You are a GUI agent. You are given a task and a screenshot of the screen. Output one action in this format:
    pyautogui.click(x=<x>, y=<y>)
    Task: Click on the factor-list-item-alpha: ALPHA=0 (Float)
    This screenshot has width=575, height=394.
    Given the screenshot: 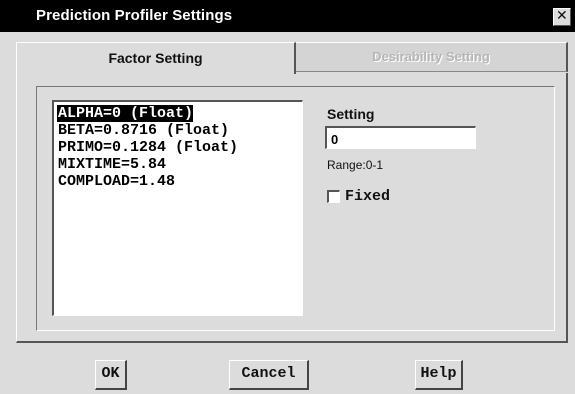 What is the action you would take?
    pyautogui.click(x=125, y=113)
    